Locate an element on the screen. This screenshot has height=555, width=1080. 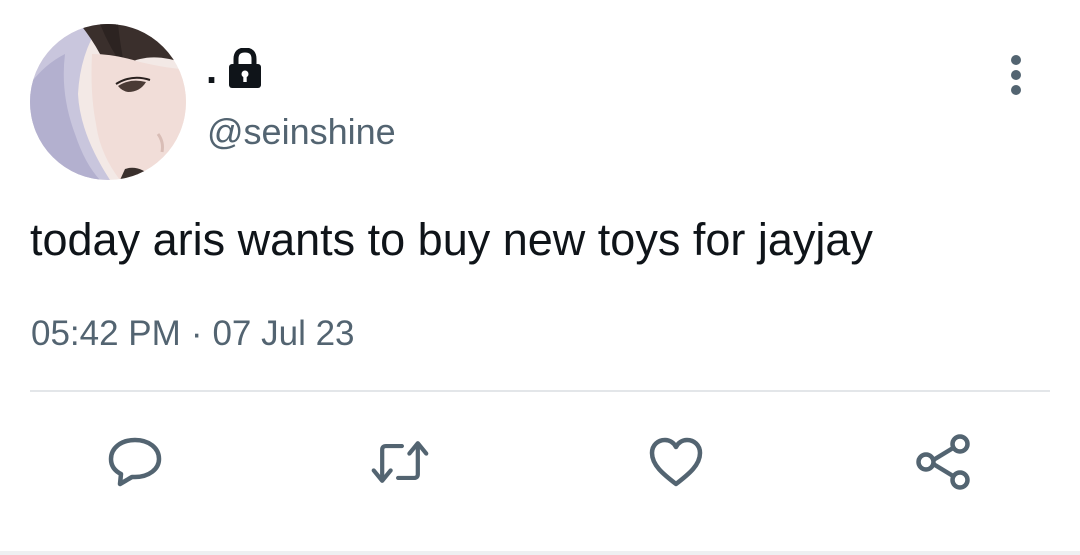
retweet-button is located at coordinates (400, 462).